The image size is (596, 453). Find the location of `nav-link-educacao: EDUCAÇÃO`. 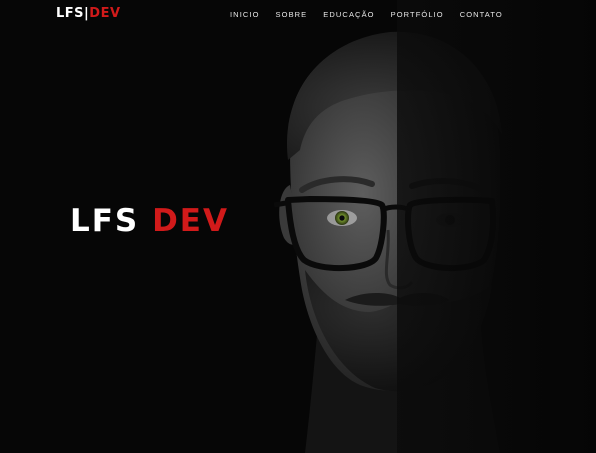

nav-link-educacao: EDUCAÇÃO is located at coordinates (348, 14).